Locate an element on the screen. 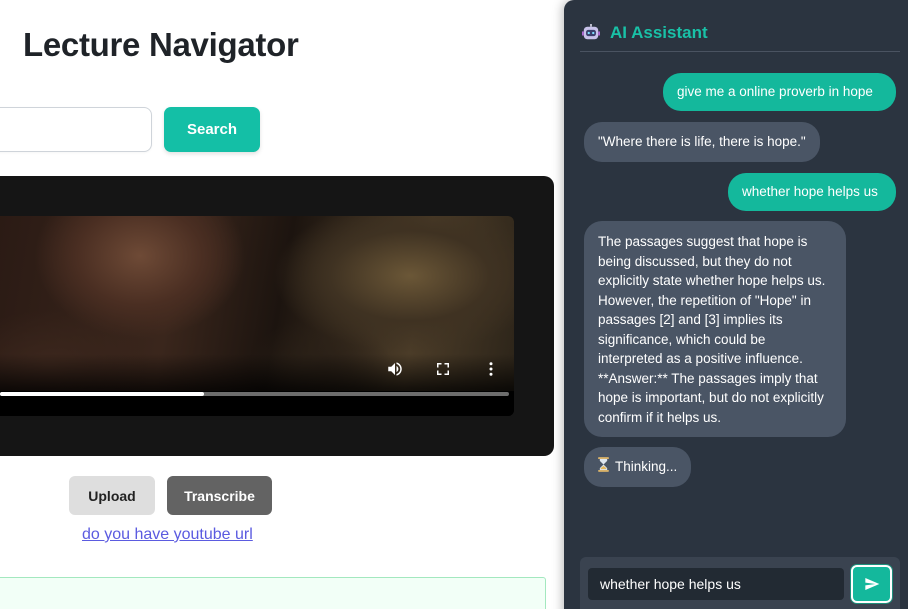 Image resolution: width=908 pixels, height=609 pixels. search-button: Search is located at coordinates (212, 129).